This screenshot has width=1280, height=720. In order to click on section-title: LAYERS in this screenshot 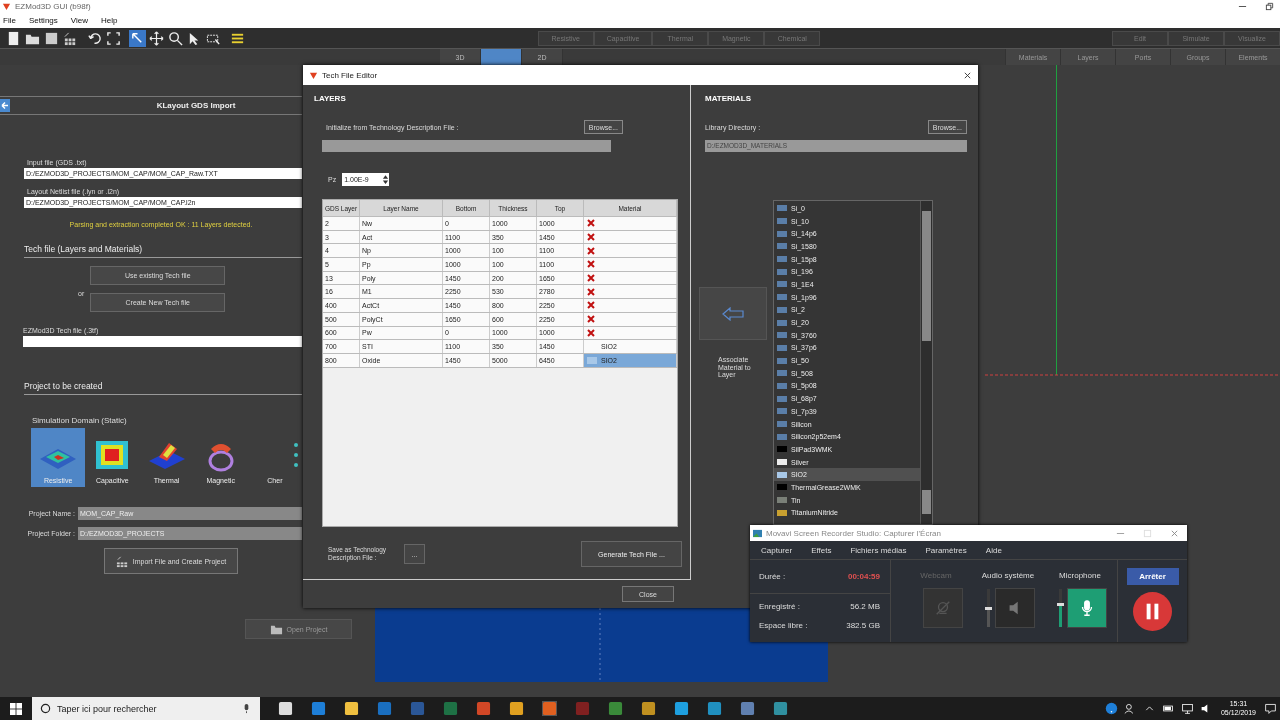, I will do `click(330, 98)`.